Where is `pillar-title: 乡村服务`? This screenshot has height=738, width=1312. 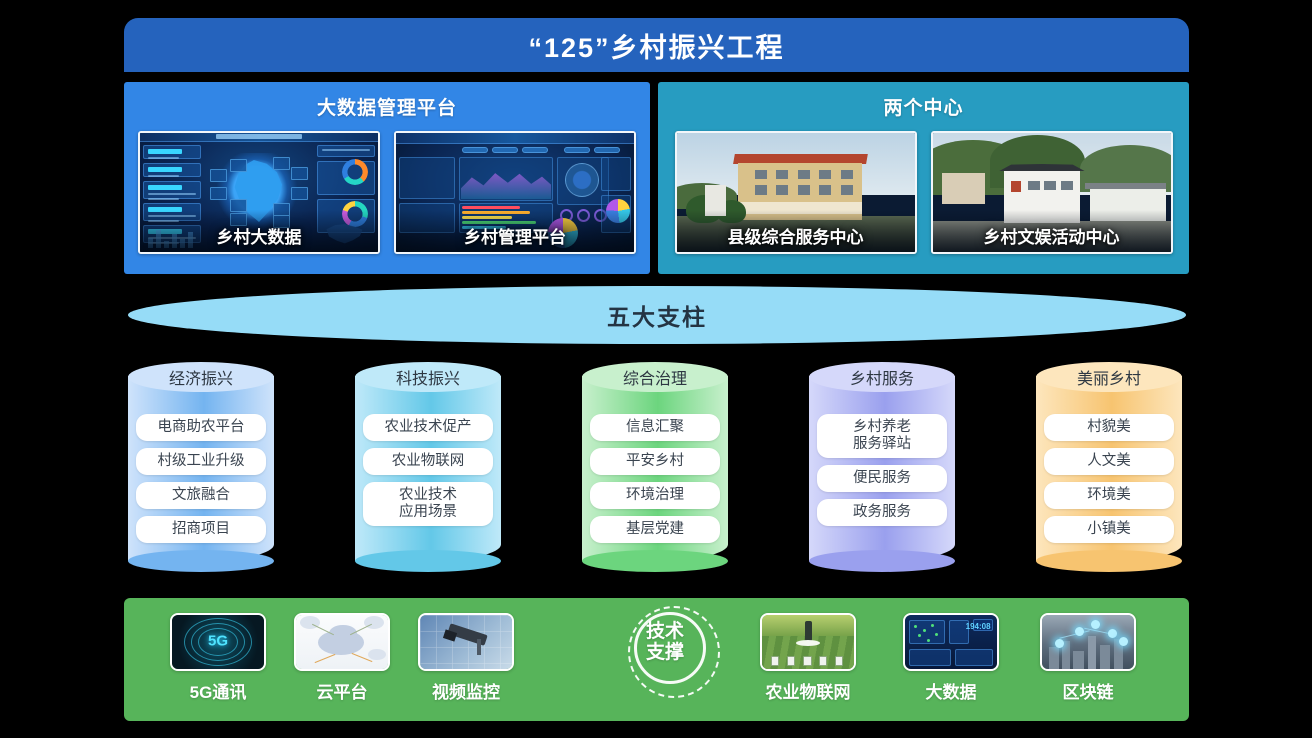 pillar-title: 乡村服务 is located at coordinates (881, 379).